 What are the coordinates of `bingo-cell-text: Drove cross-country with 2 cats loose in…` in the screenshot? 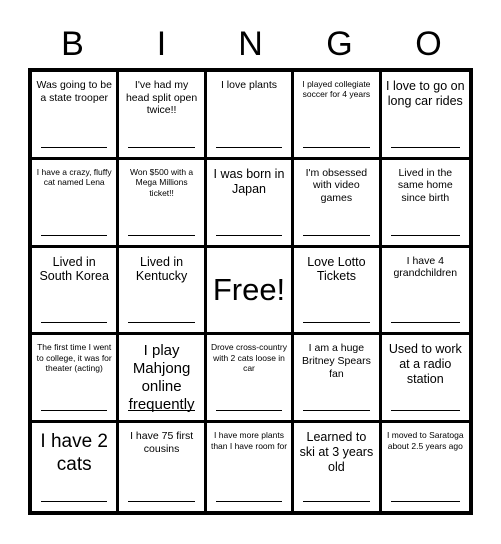 It's located at (249, 358).